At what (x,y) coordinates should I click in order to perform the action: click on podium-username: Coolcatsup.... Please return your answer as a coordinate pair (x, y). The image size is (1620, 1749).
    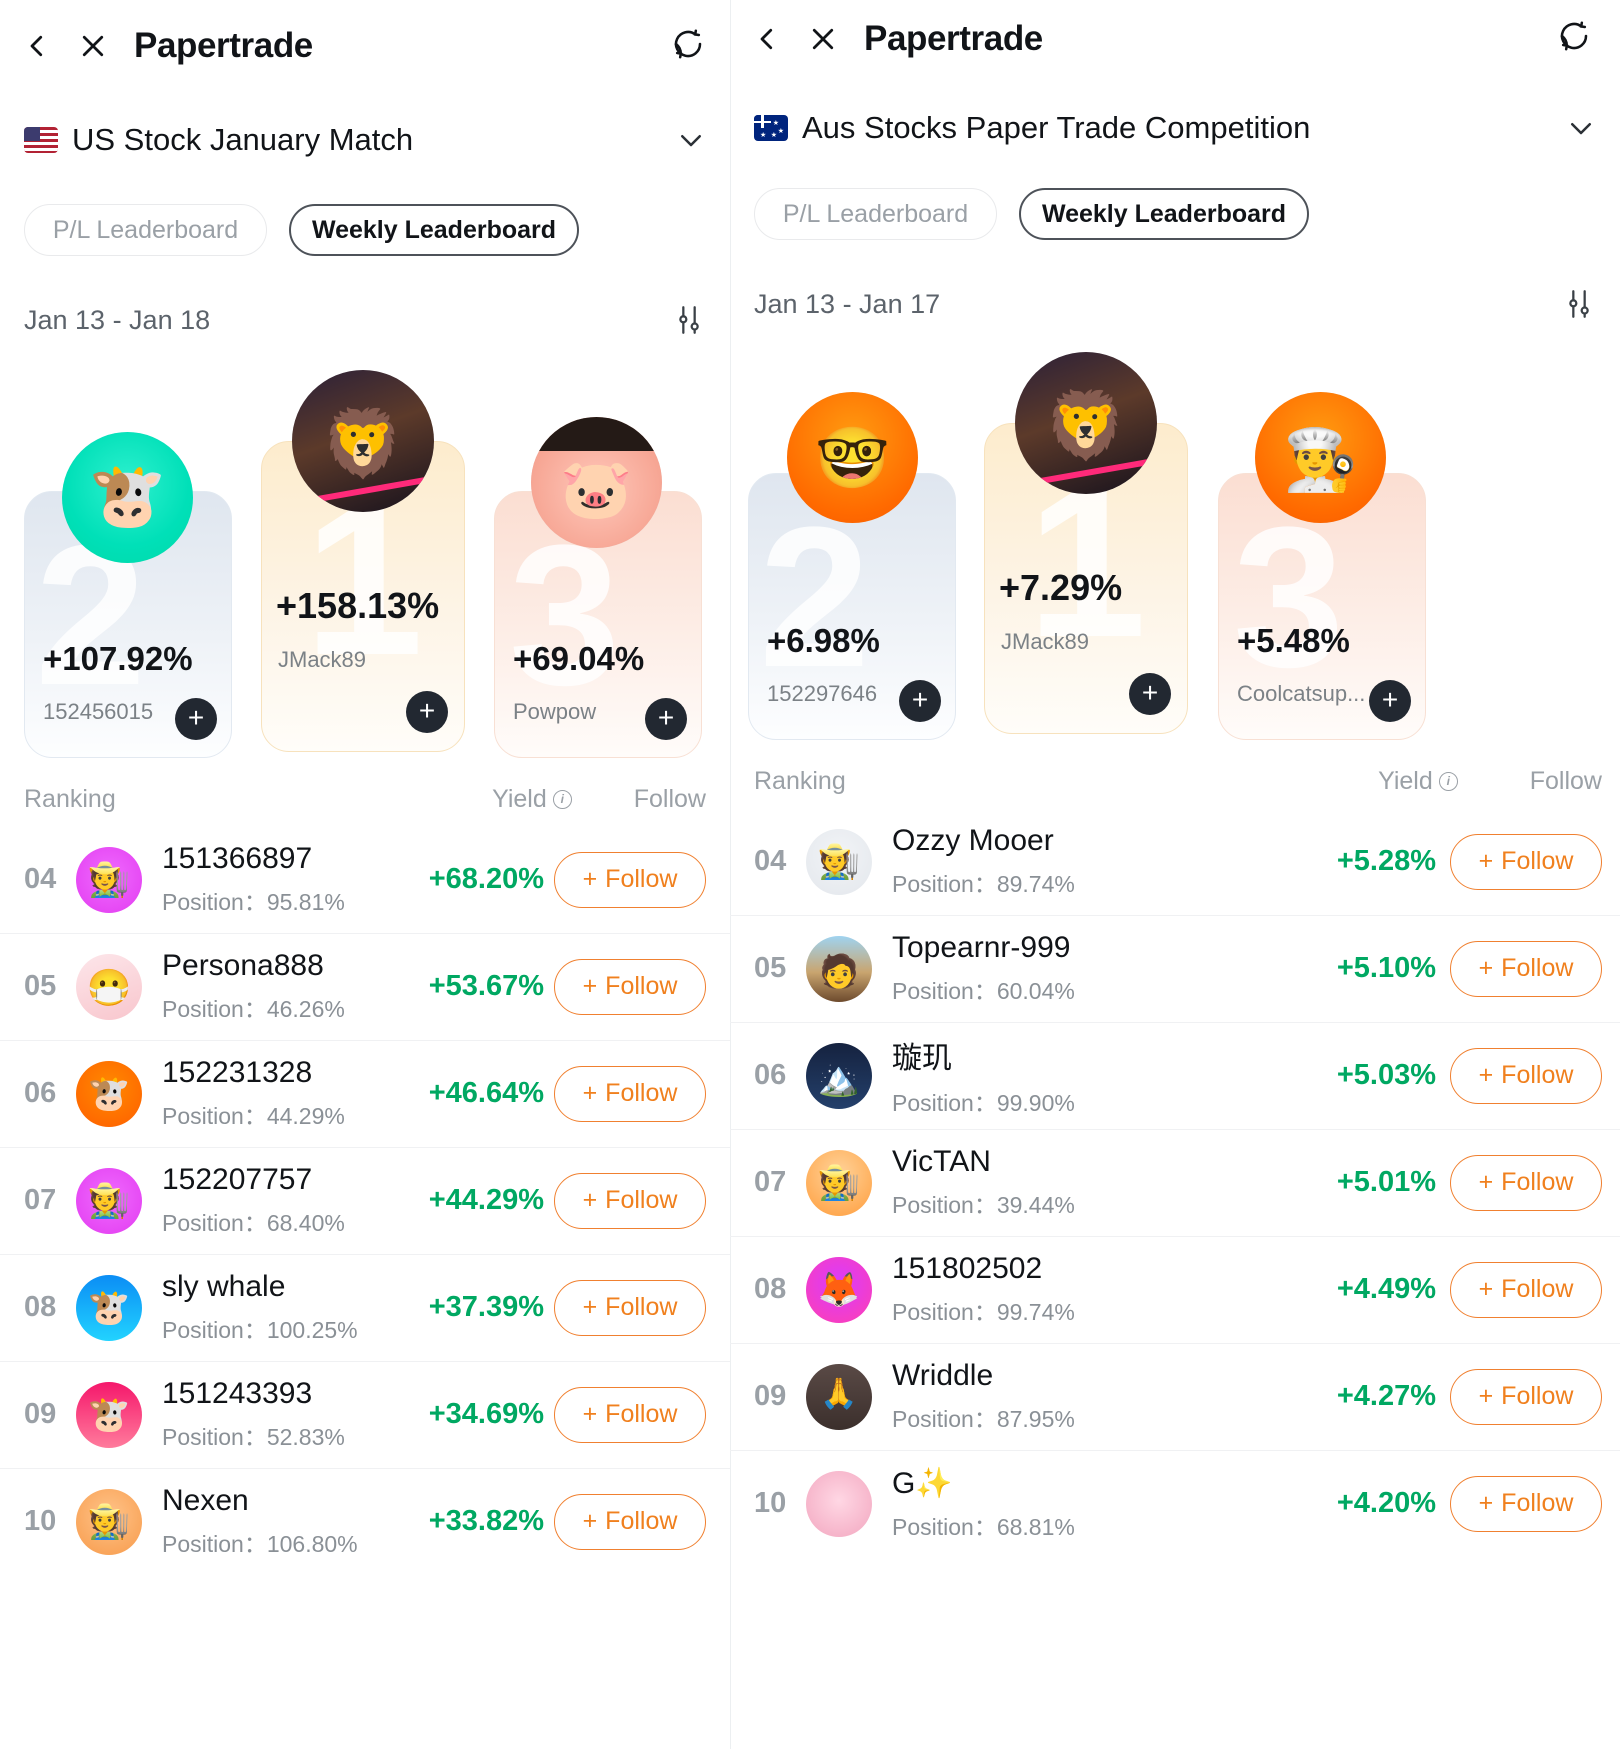
    Looking at the image, I should click on (1301, 693).